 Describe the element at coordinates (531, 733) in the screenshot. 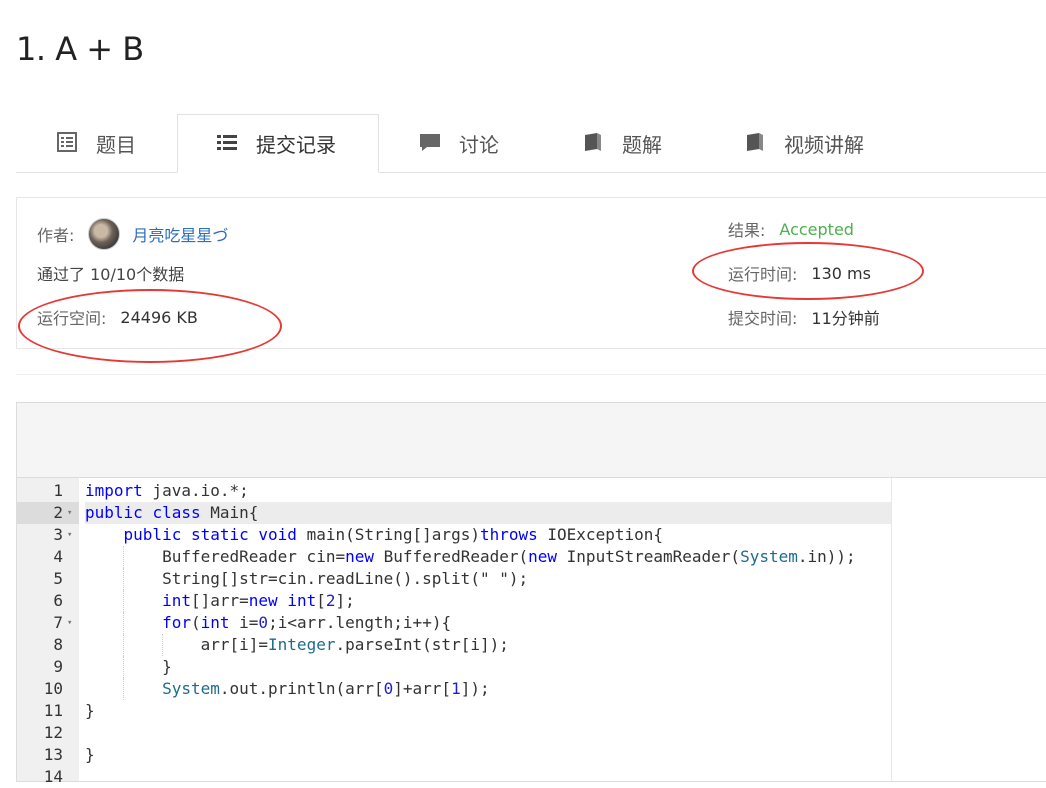

I see `code-line: 12` at that location.